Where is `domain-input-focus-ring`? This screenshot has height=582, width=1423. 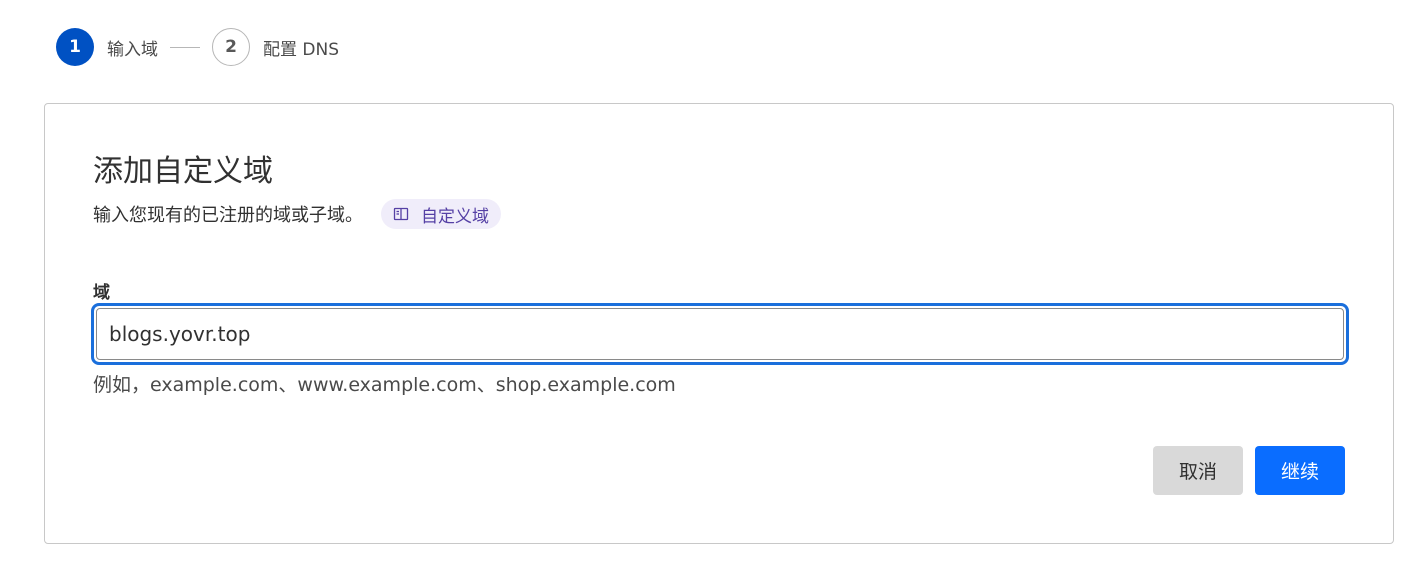 domain-input-focus-ring is located at coordinates (720, 334).